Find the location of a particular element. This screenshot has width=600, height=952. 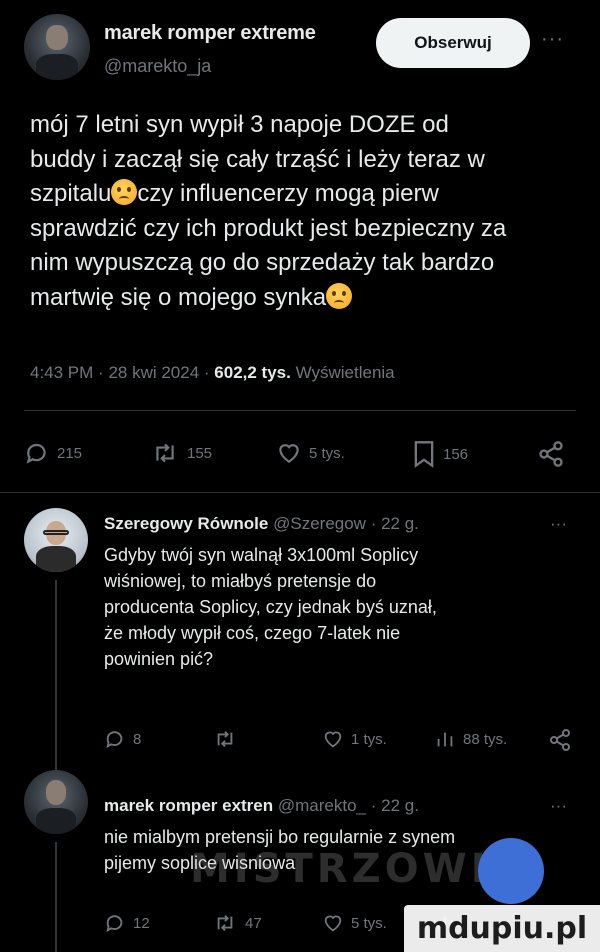

tweet-line: martwię się o mojego synka is located at coordinates (302, 298).